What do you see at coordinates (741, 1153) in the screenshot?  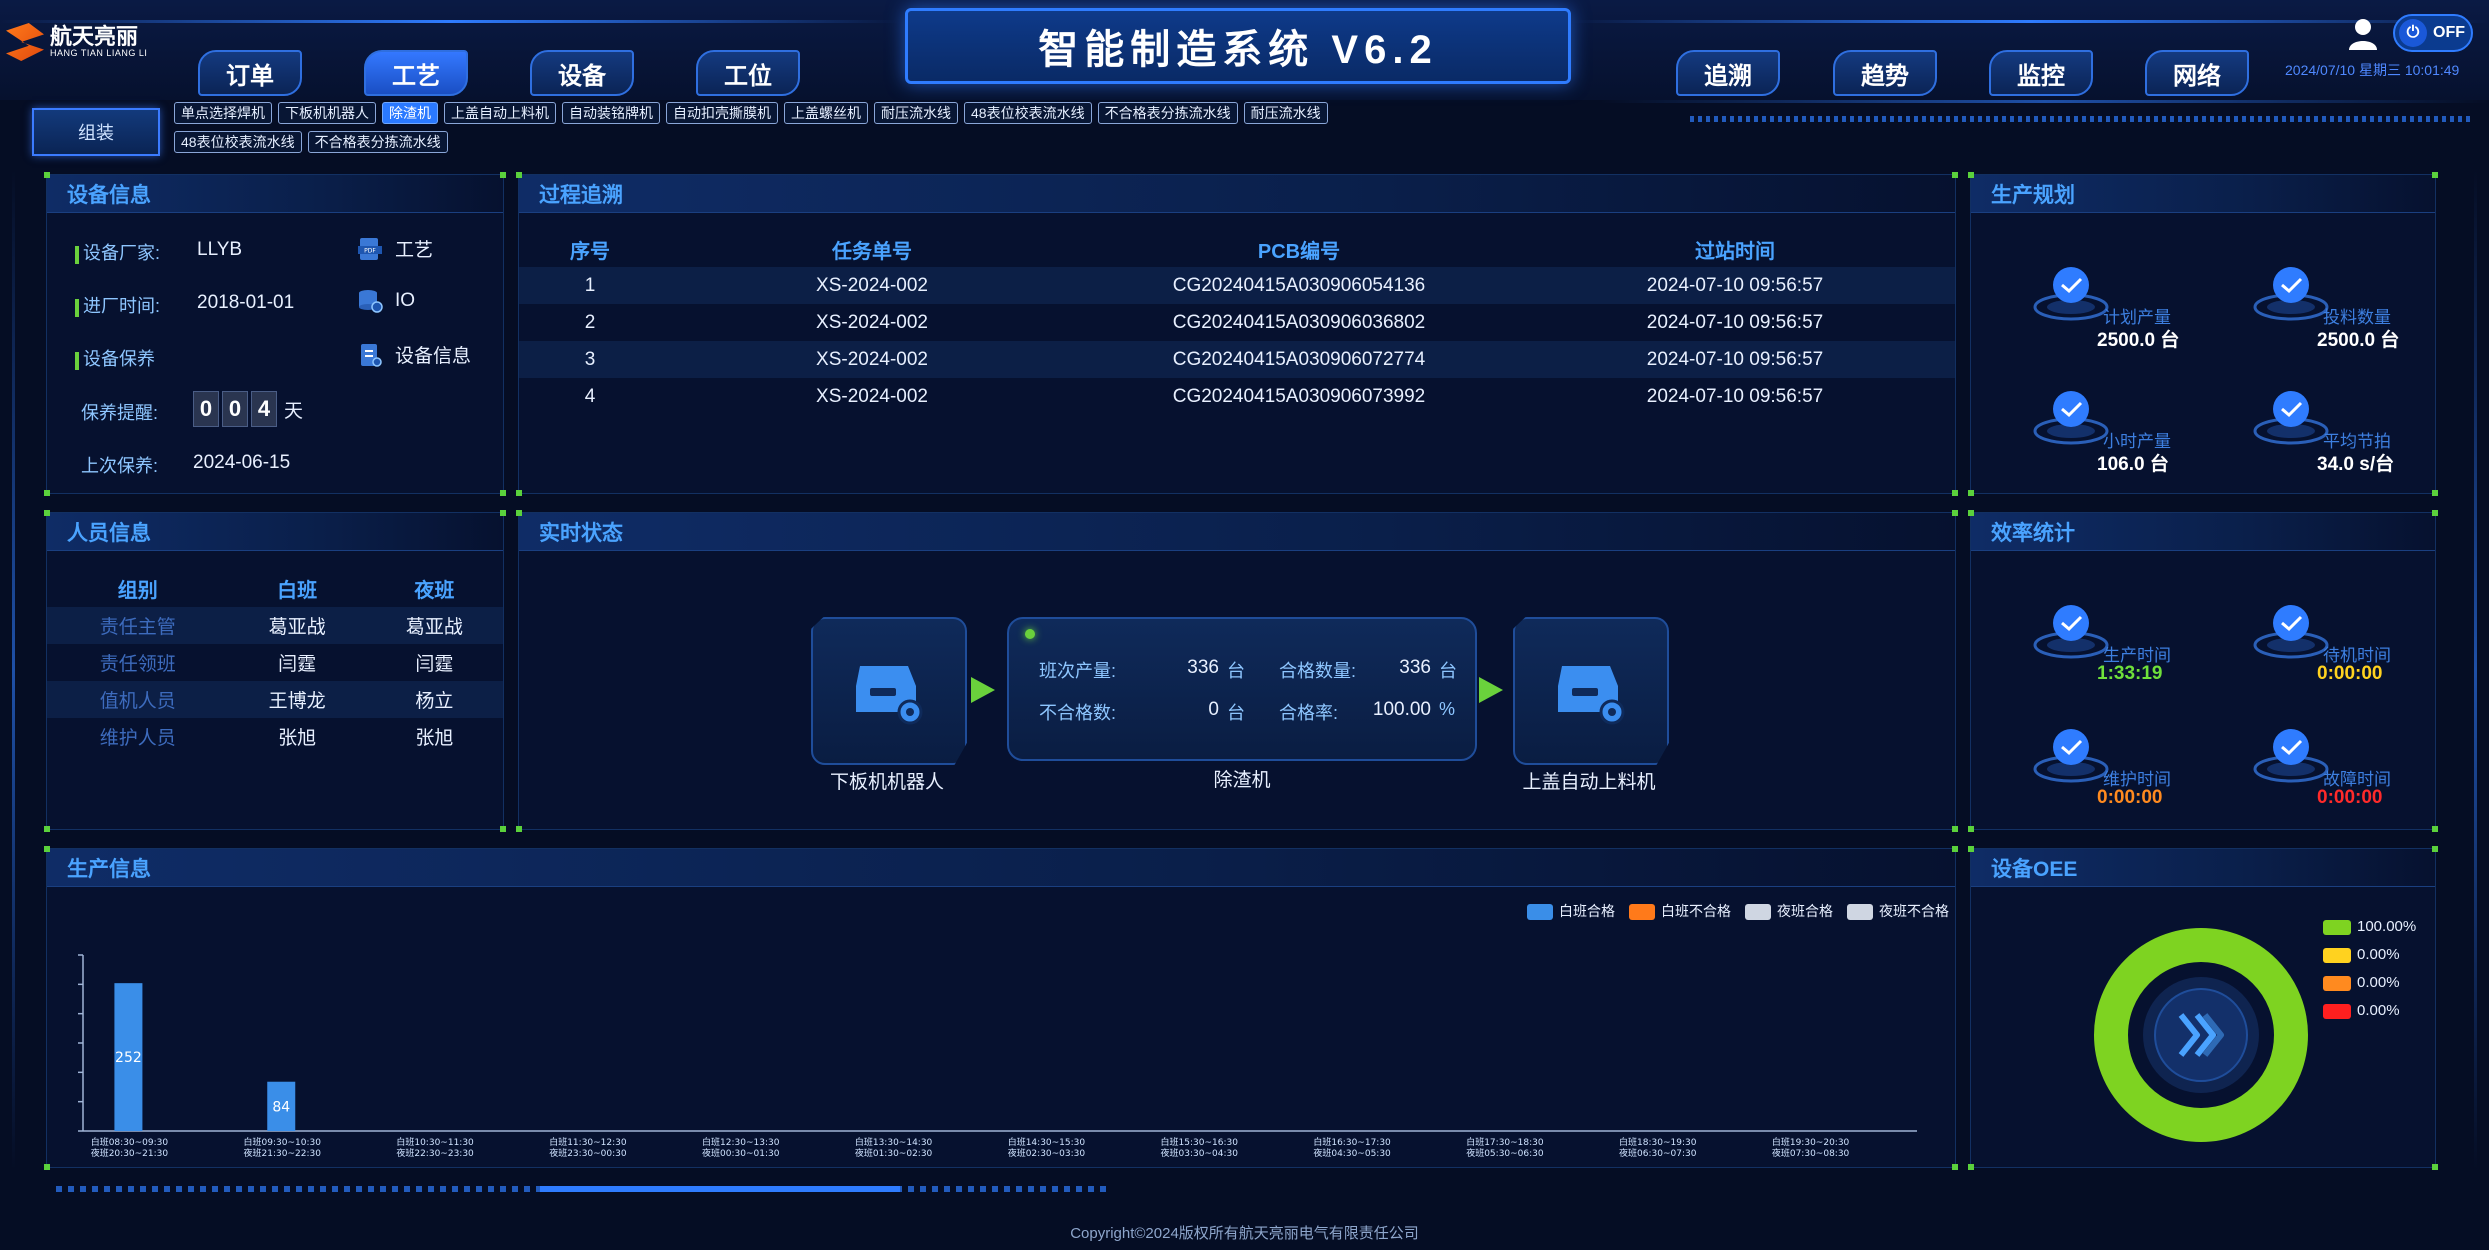 I see `x-tick-label: 夜班00:30~01:30` at bounding box center [741, 1153].